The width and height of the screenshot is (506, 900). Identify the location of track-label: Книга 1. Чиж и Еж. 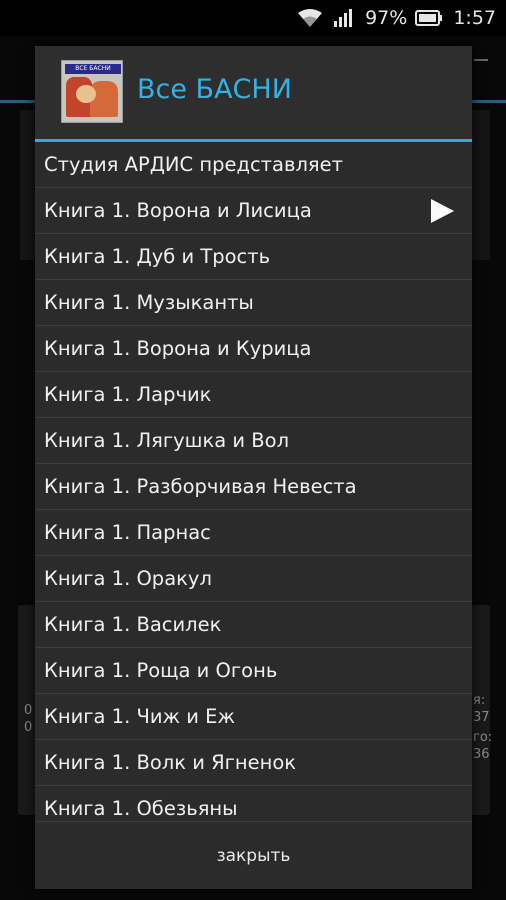
(140, 716).